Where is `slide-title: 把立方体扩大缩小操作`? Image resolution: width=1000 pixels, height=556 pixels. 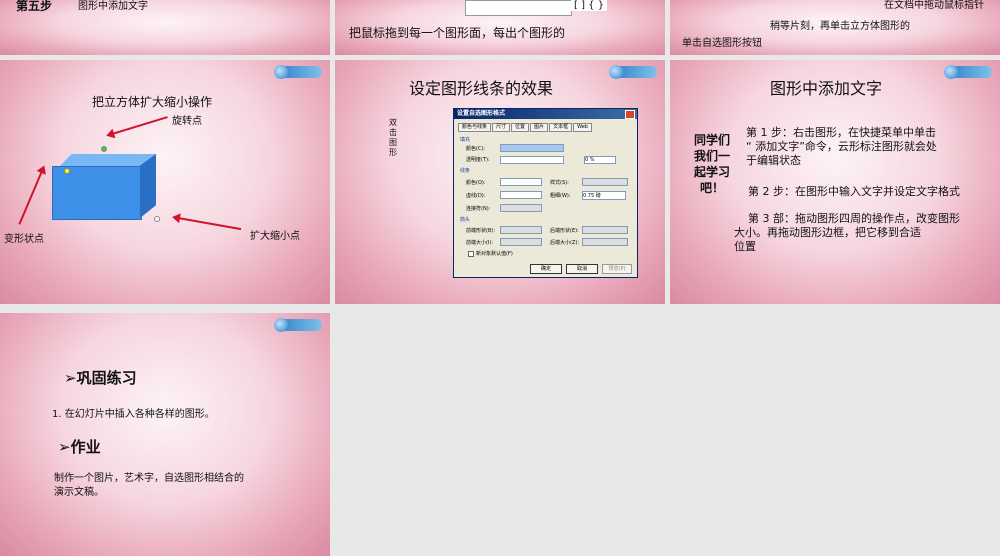
slide-title: 把立方体扩大缩小操作 is located at coordinates (152, 102).